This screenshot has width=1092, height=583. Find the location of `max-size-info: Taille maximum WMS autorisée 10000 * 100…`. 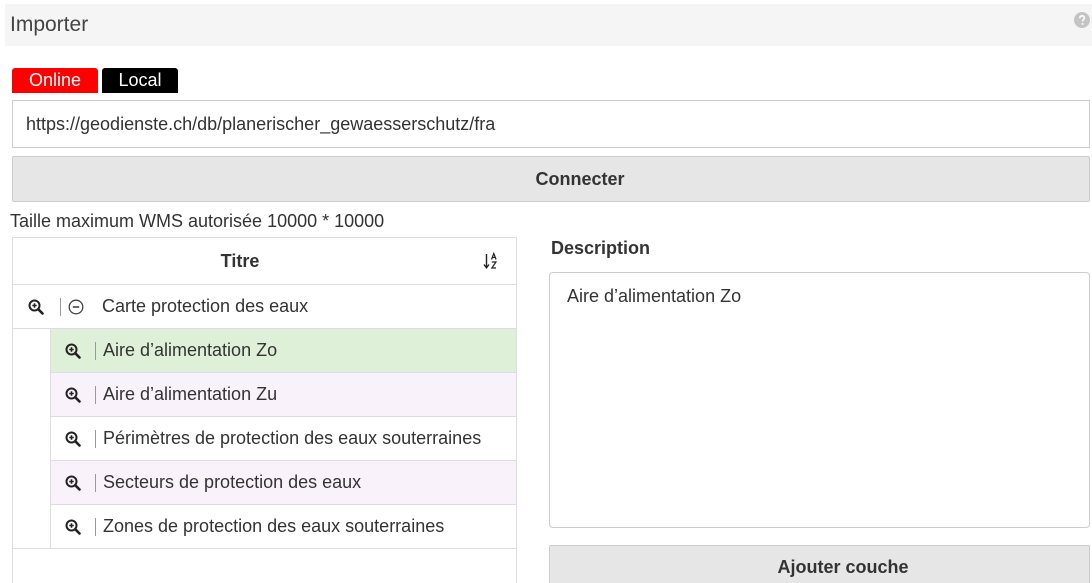

max-size-info: Taille maximum WMS autorisée 10000 * 100… is located at coordinates (197, 221).